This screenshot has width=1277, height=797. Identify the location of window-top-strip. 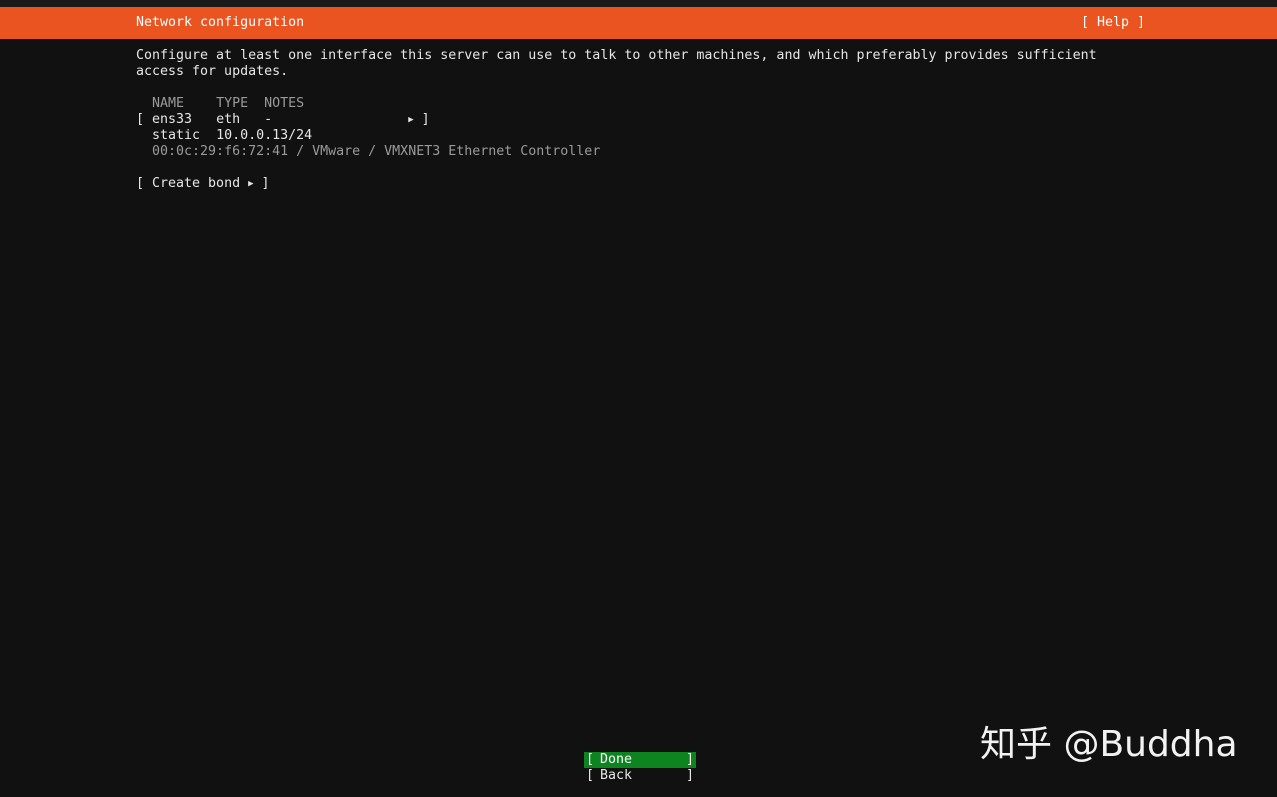
(638, 3).